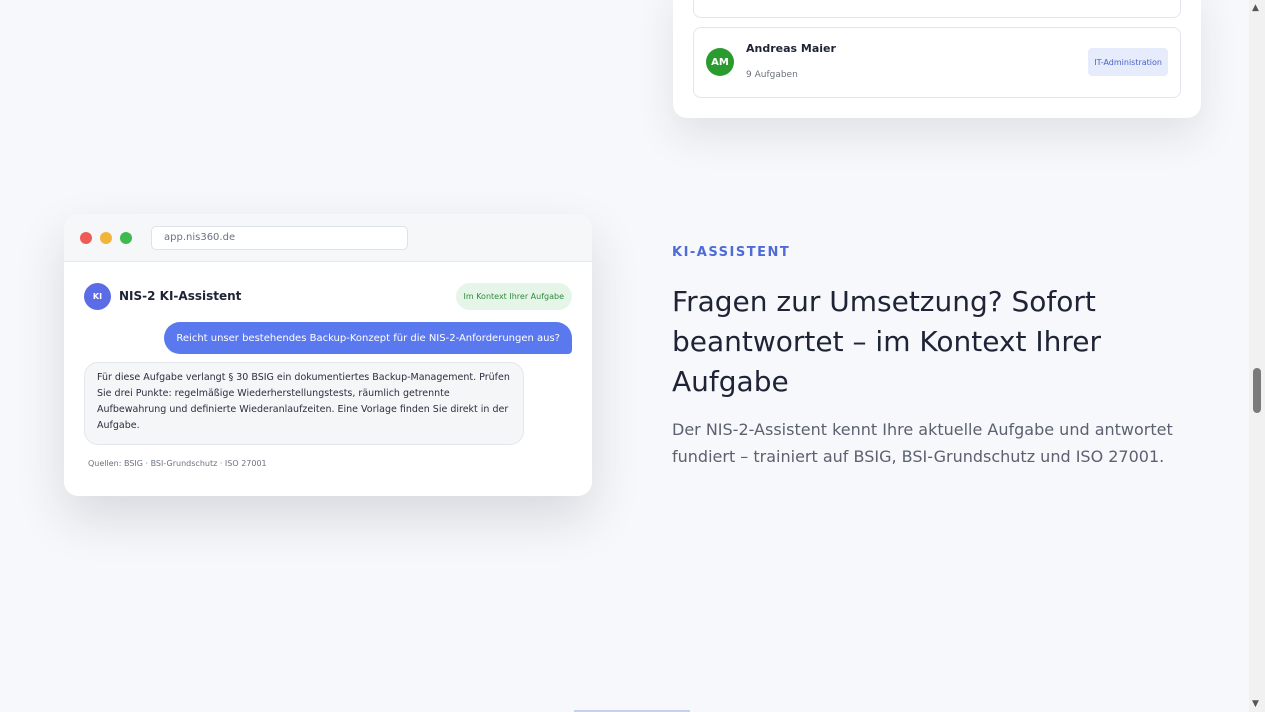  I want to click on minimize-dot-icon, so click(106, 238).